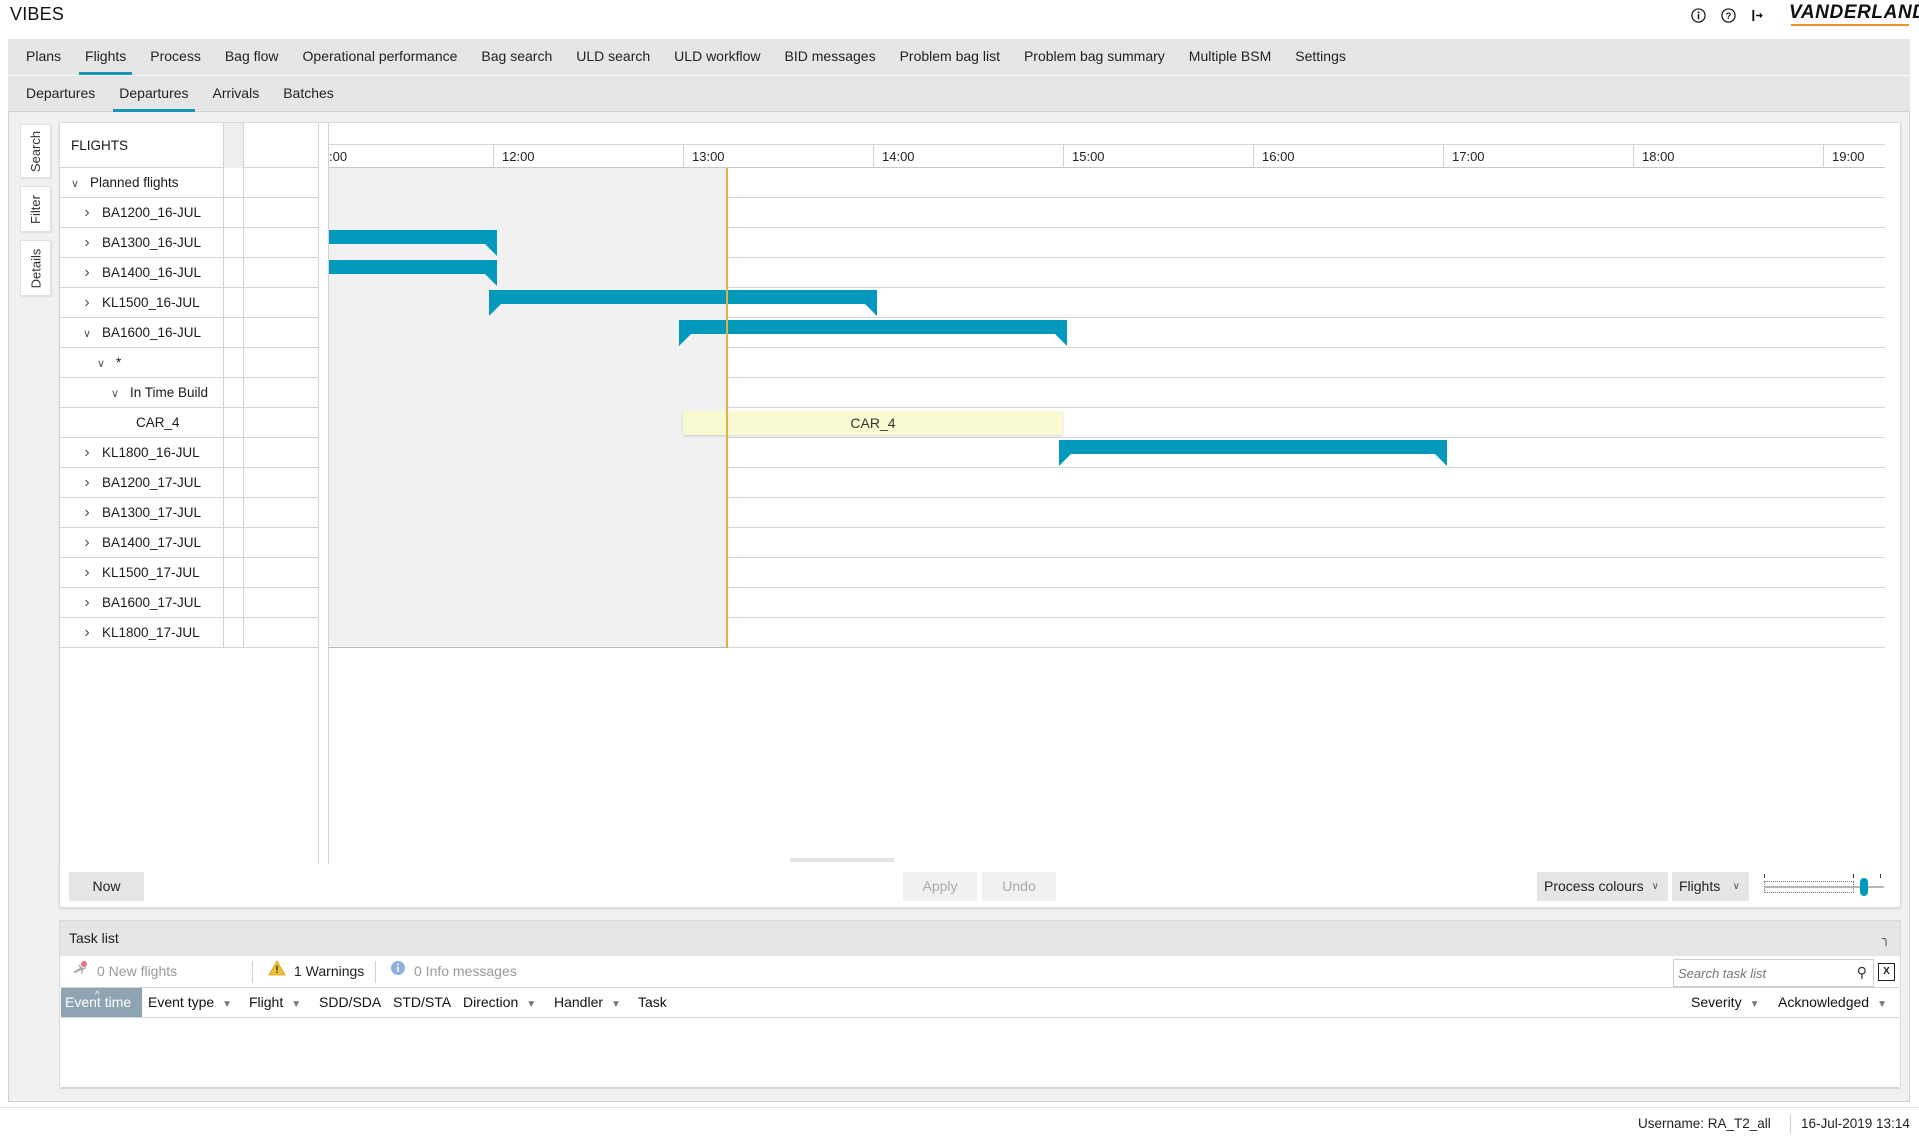 The height and width of the screenshot is (1137, 1919). What do you see at coordinates (106, 886) in the screenshot?
I see `now-button: Now` at bounding box center [106, 886].